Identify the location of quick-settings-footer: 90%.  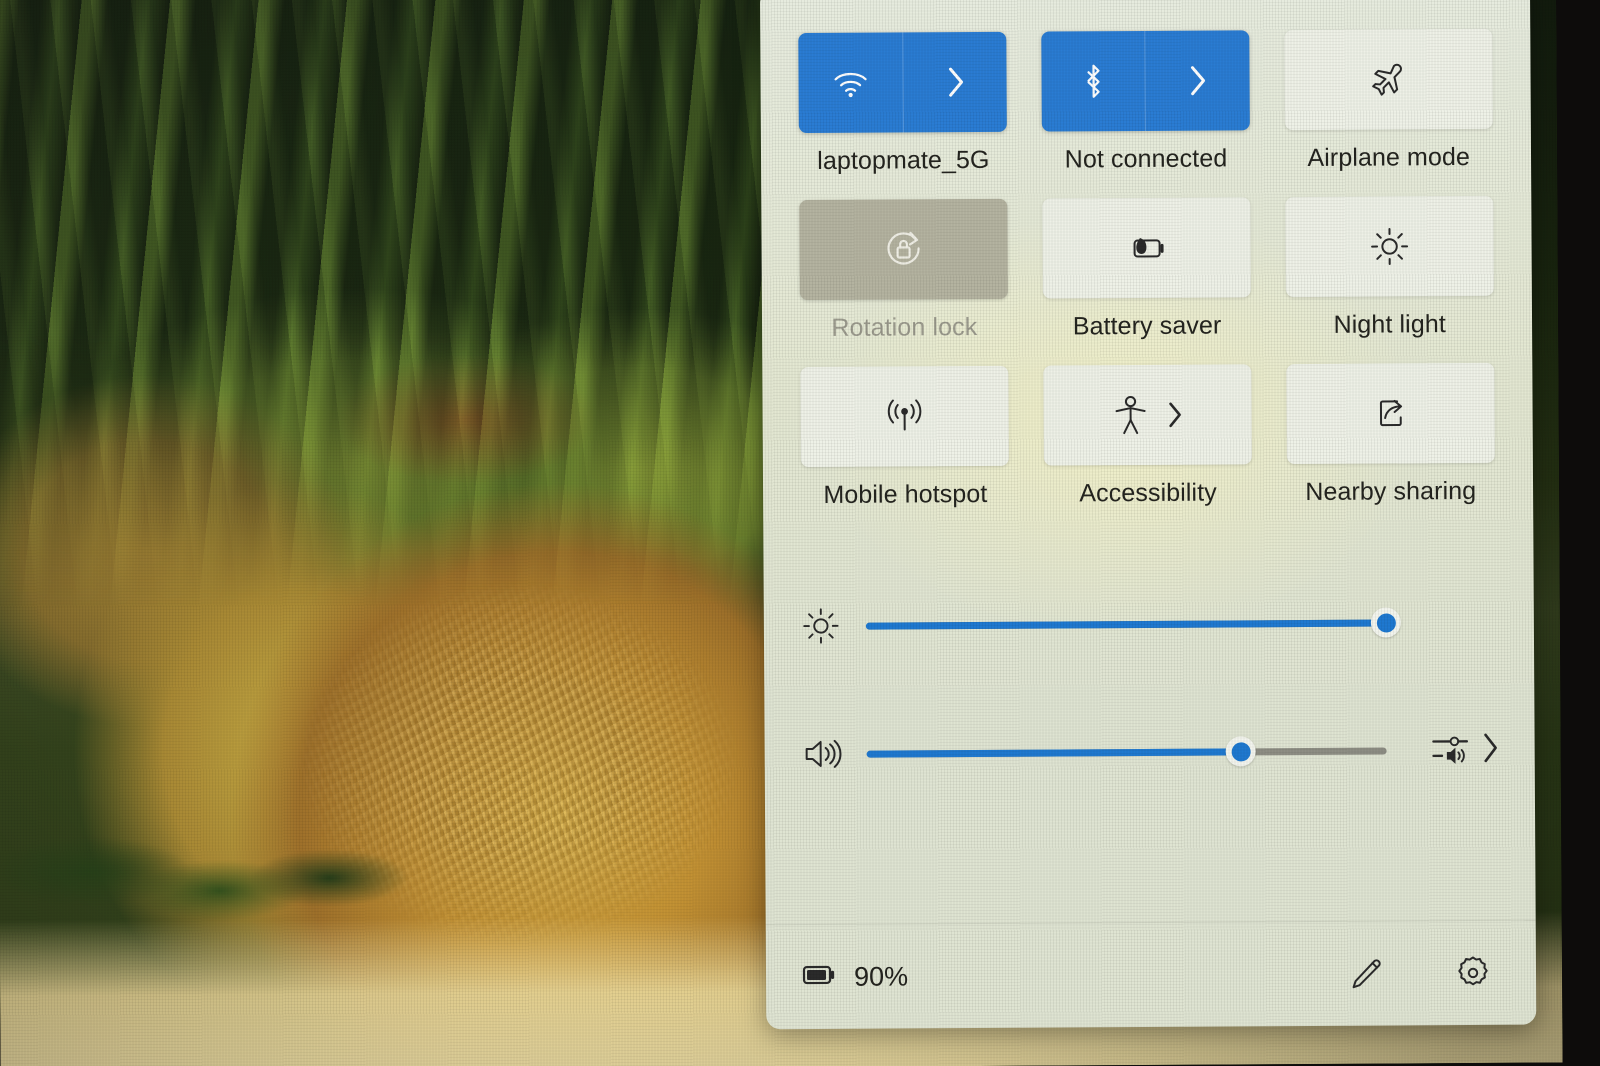
(1151, 974).